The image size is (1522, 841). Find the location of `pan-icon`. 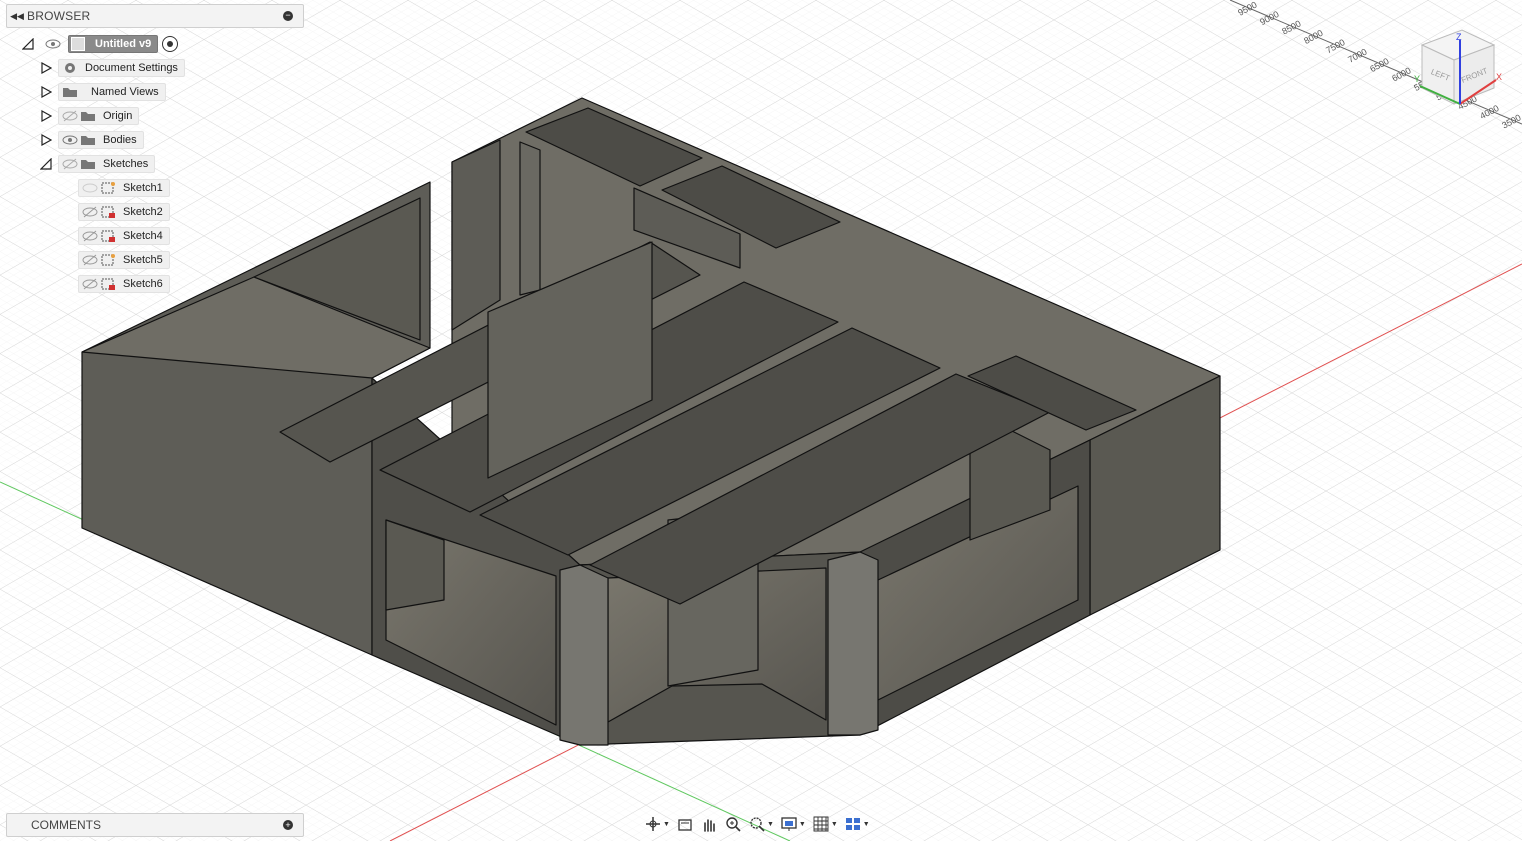

pan-icon is located at coordinates (709, 825).